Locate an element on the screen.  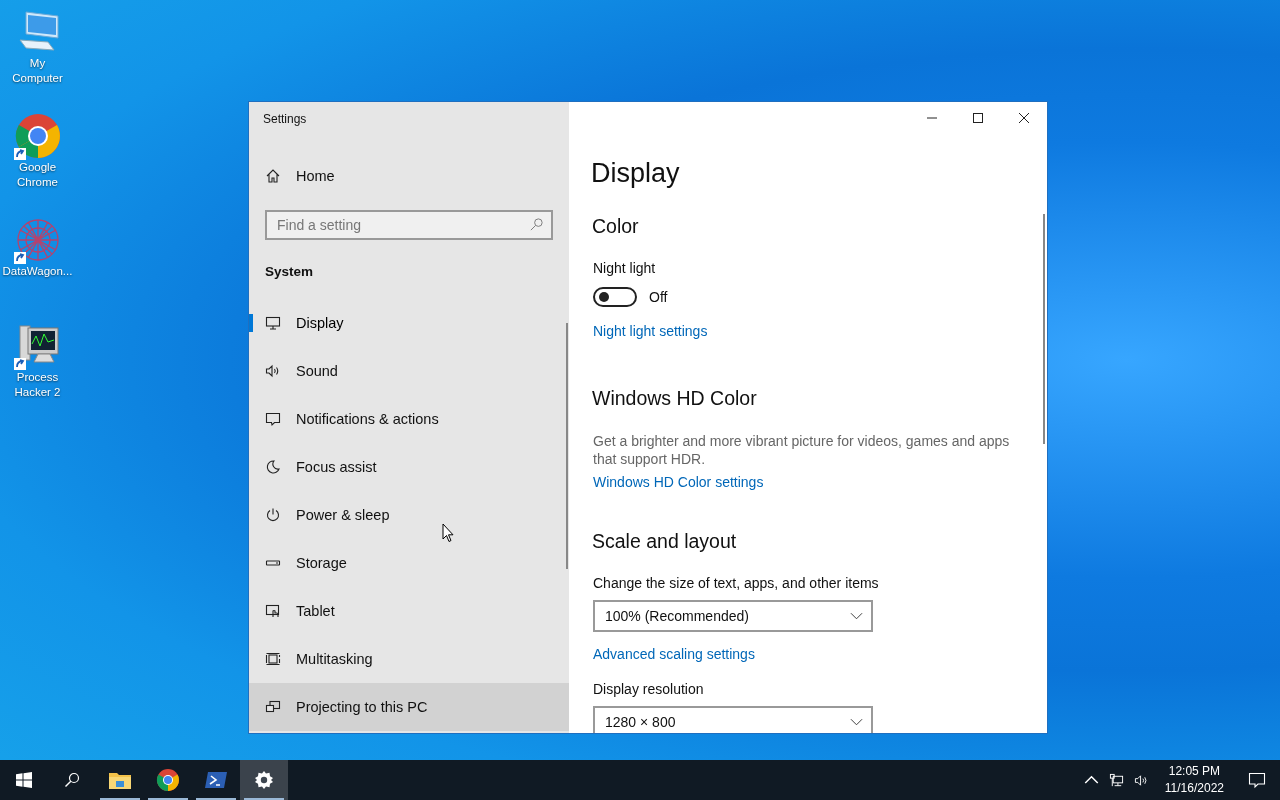
page-title: Display is located at coordinates (635, 173).